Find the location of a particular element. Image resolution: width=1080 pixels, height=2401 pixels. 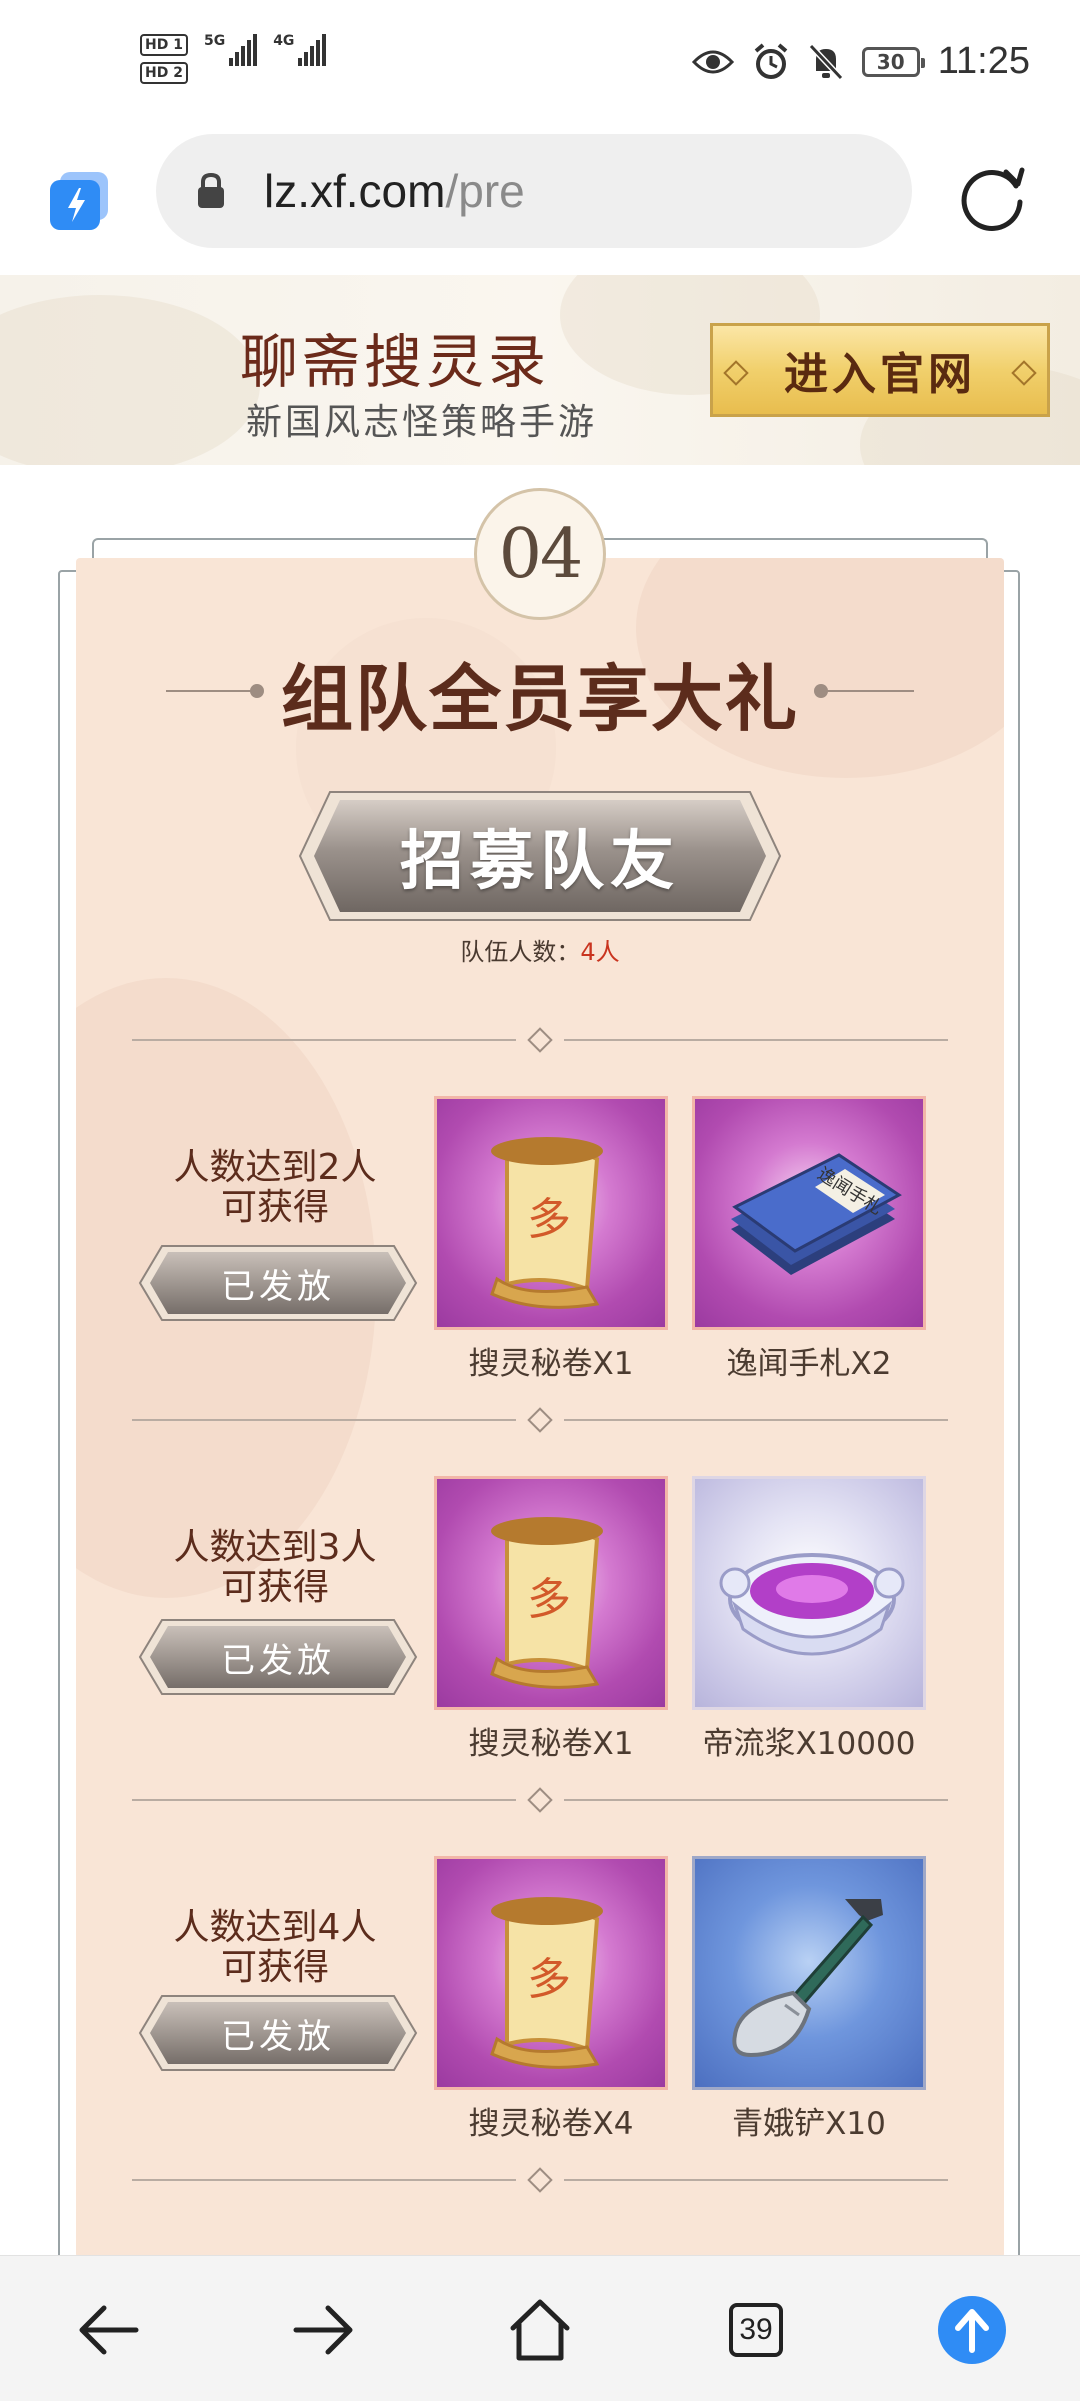

reward-name: 逸闻手札X2 is located at coordinates (809, 1364).